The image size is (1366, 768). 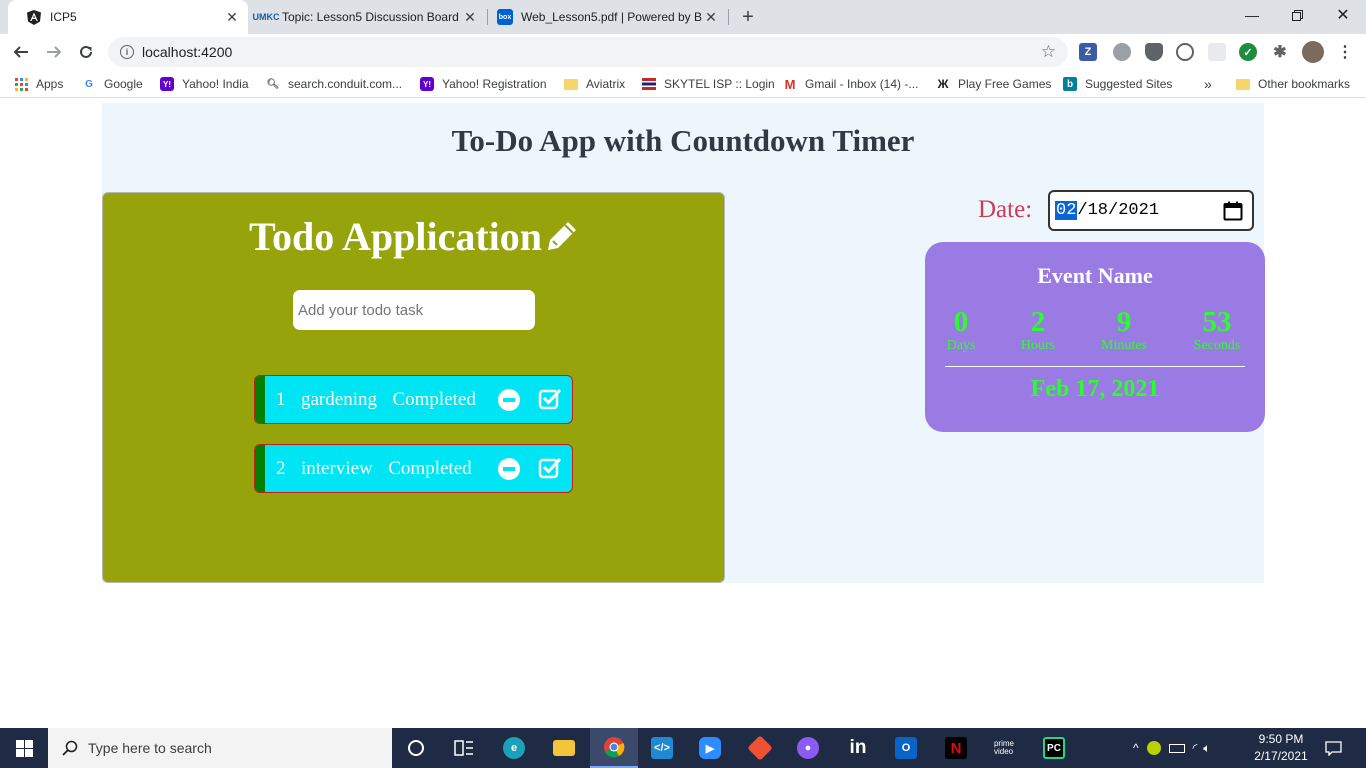 What do you see at coordinates (24, 748) in the screenshot?
I see `windows-start-button` at bounding box center [24, 748].